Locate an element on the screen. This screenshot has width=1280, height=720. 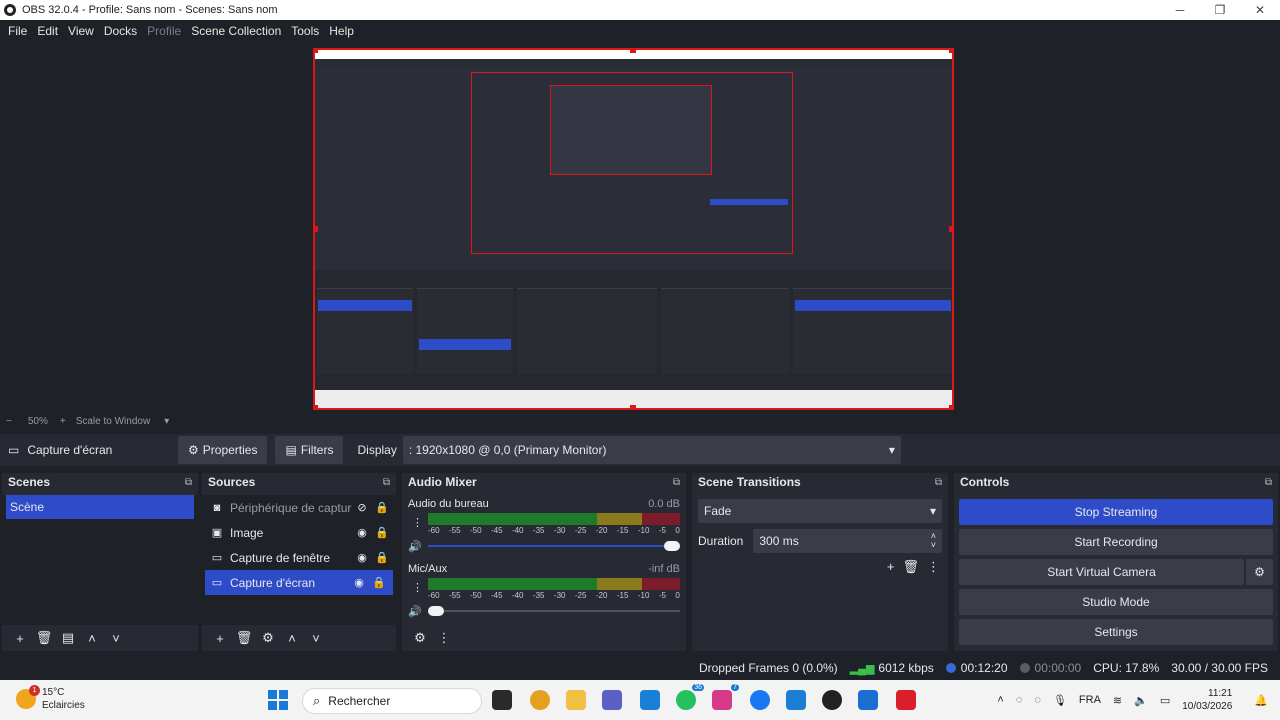
microphone-icon: 🎙 is located at coordinates (1060, 700).